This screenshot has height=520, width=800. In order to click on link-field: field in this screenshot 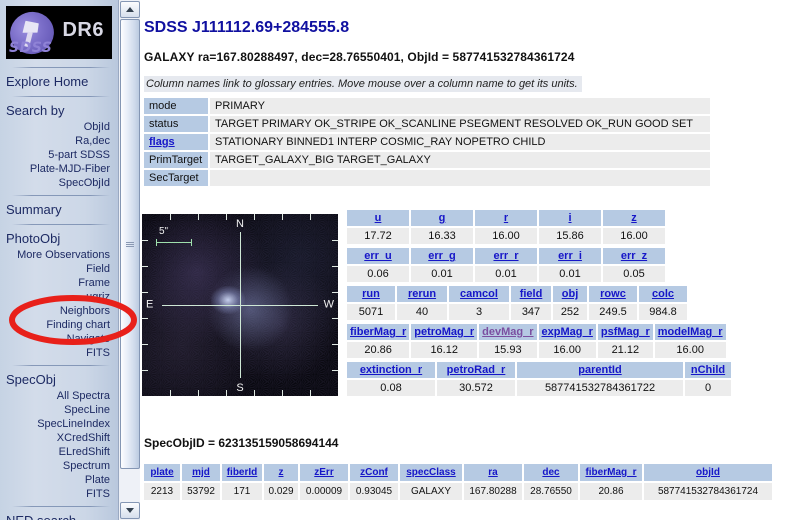, I will do `click(531, 294)`.